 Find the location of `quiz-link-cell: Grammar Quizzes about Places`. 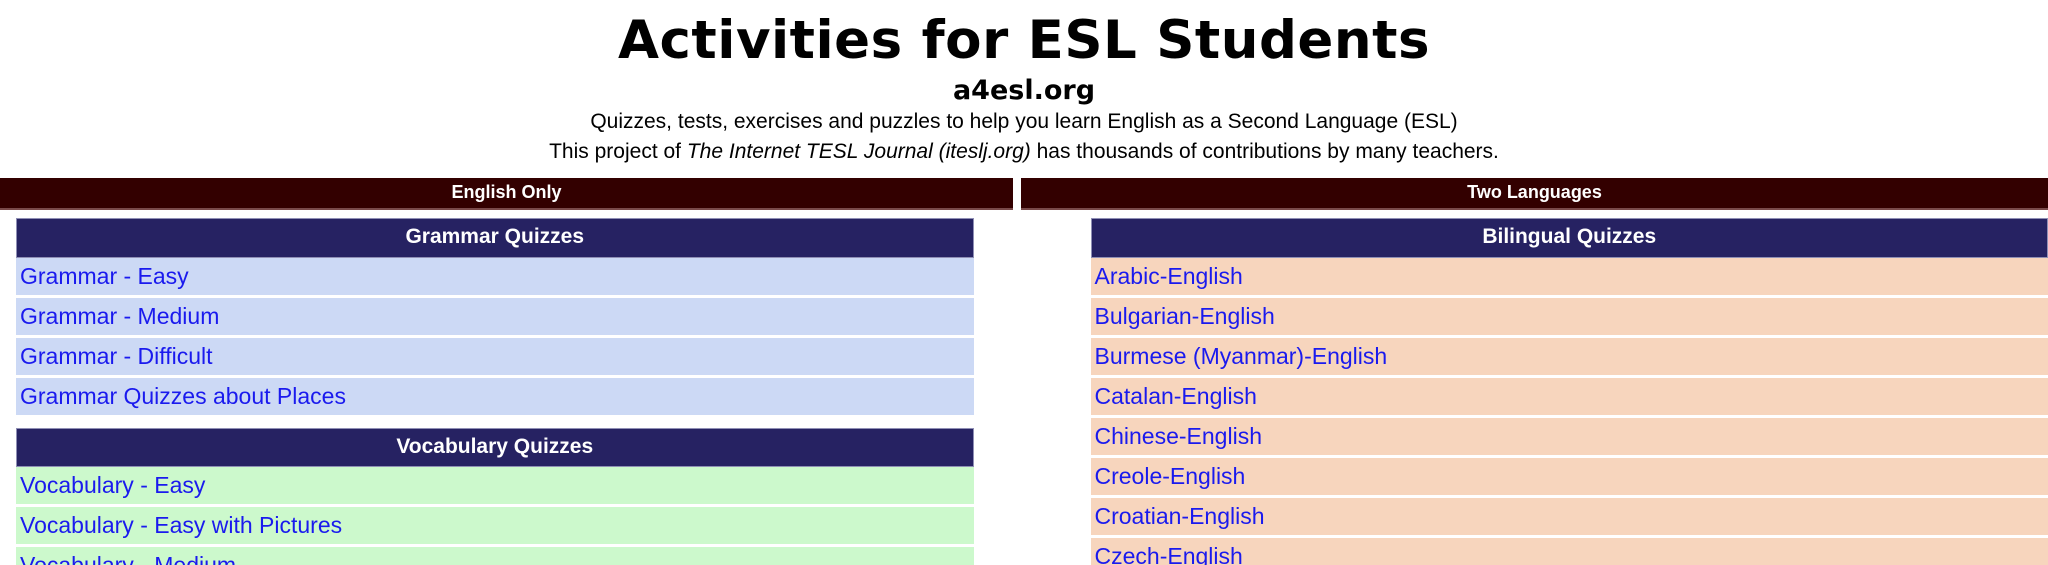

quiz-link-cell: Grammar Quizzes about Places is located at coordinates (495, 397).